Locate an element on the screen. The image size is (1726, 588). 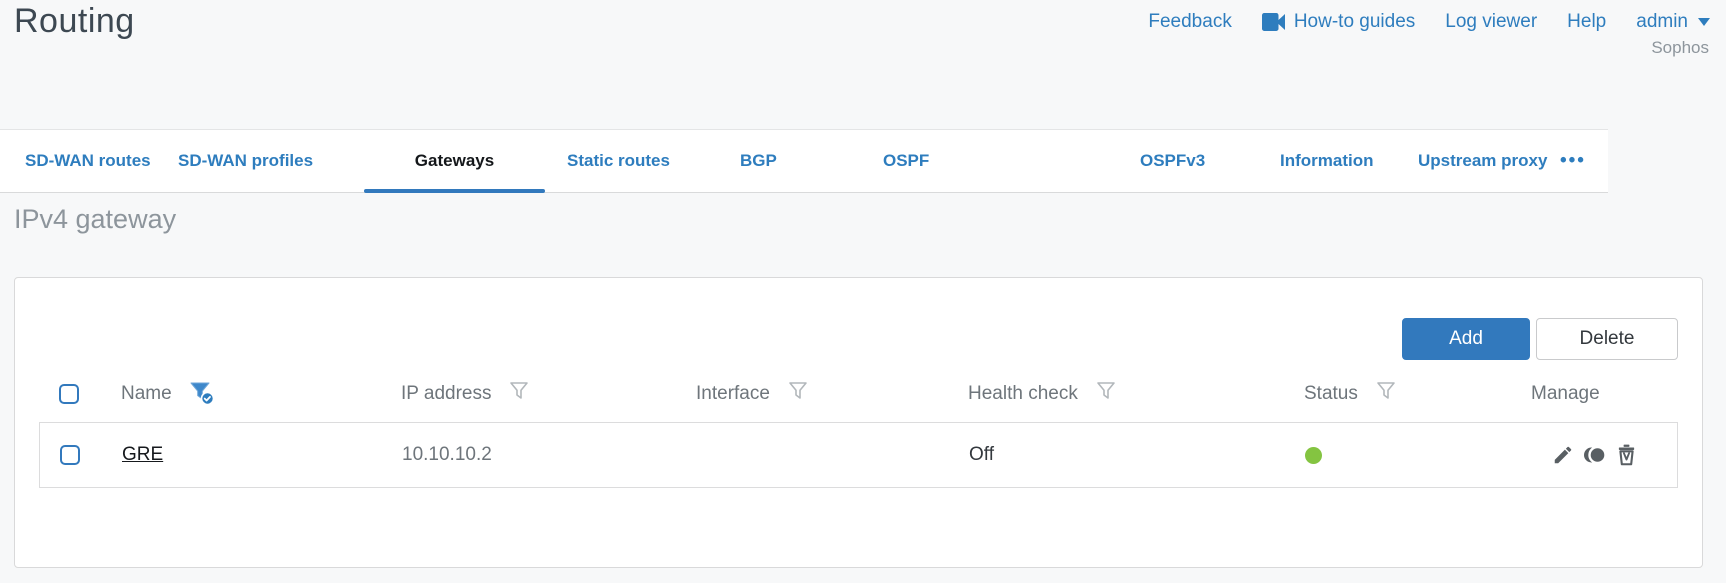
health-check-column-label: Health check is located at coordinates (1023, 393).